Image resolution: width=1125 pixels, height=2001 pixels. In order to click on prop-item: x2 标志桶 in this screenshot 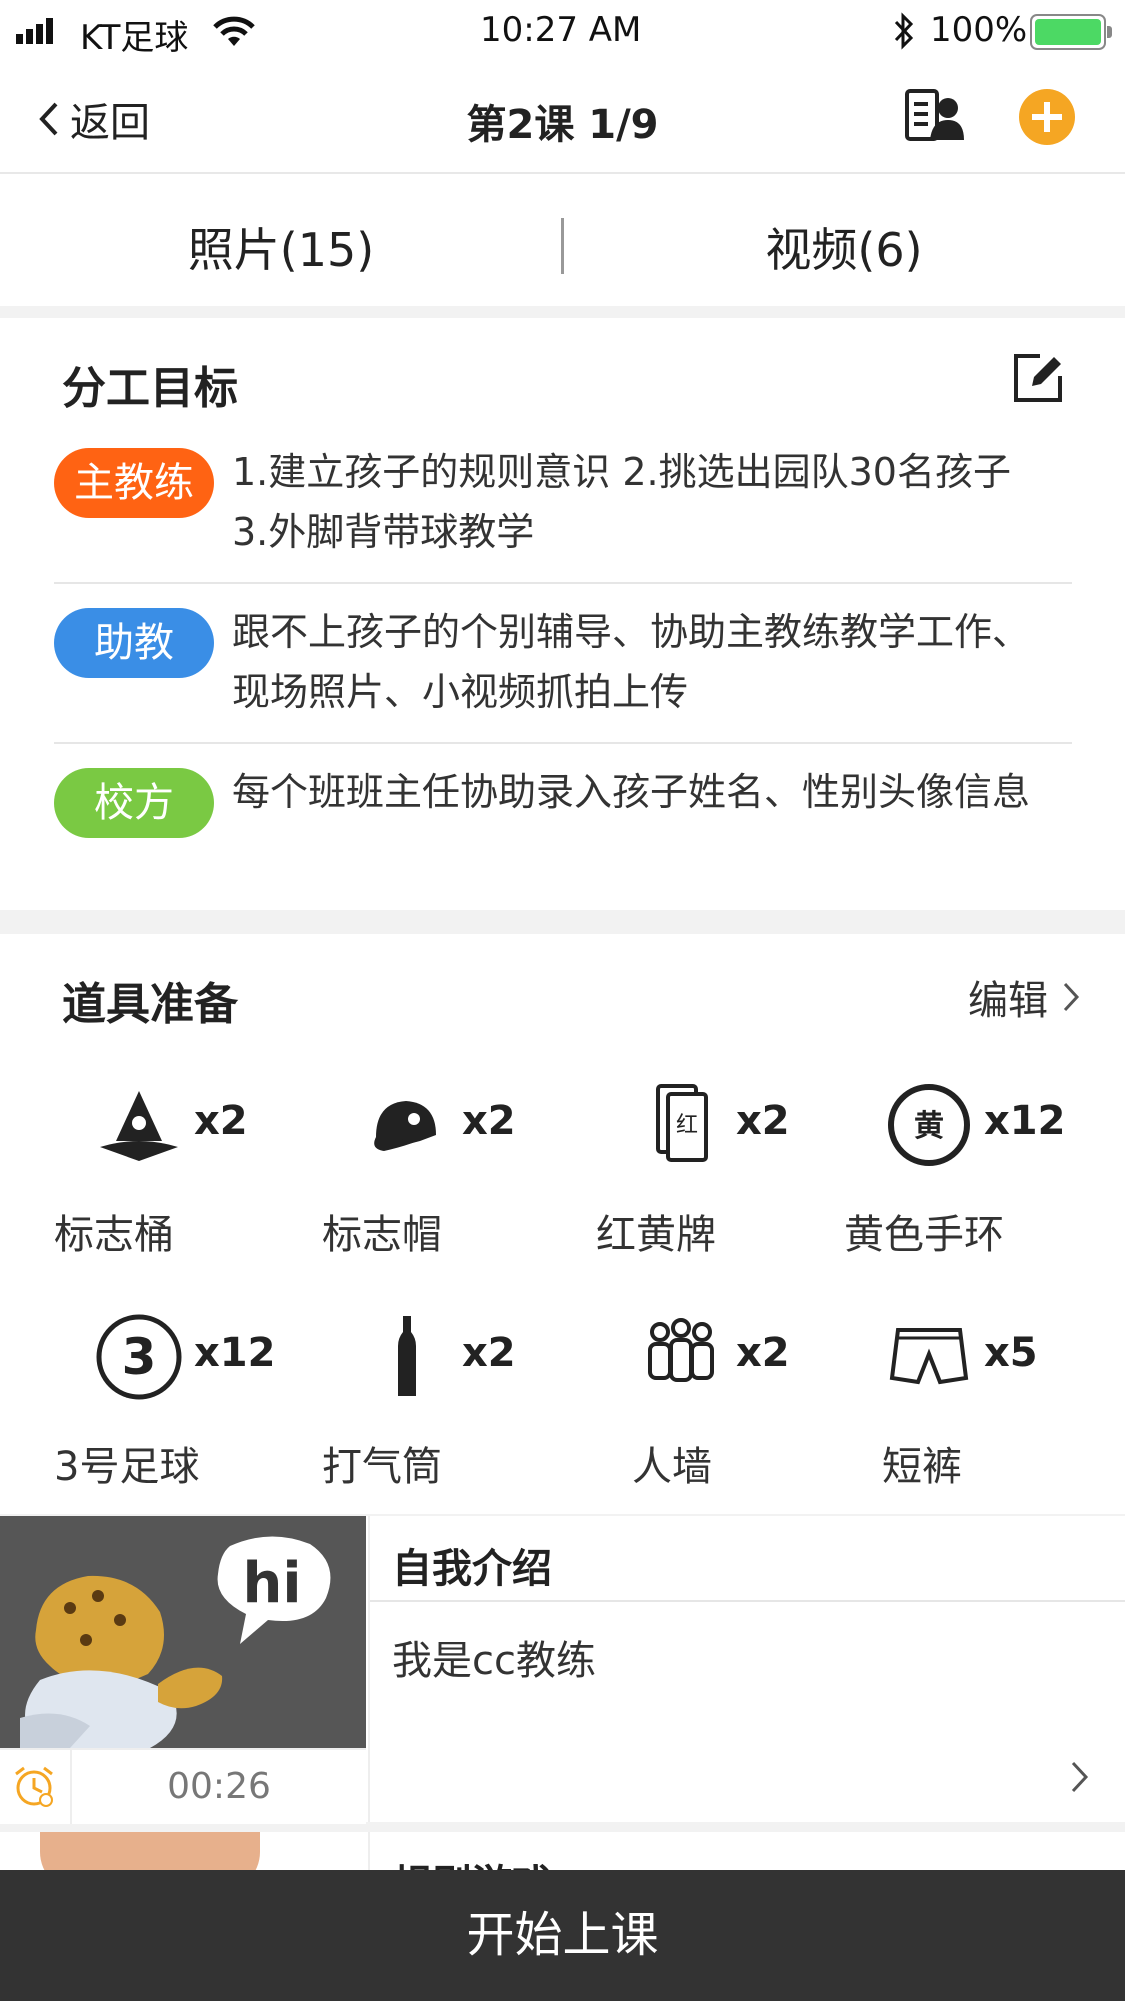, I will do `click(194, 1170)`.